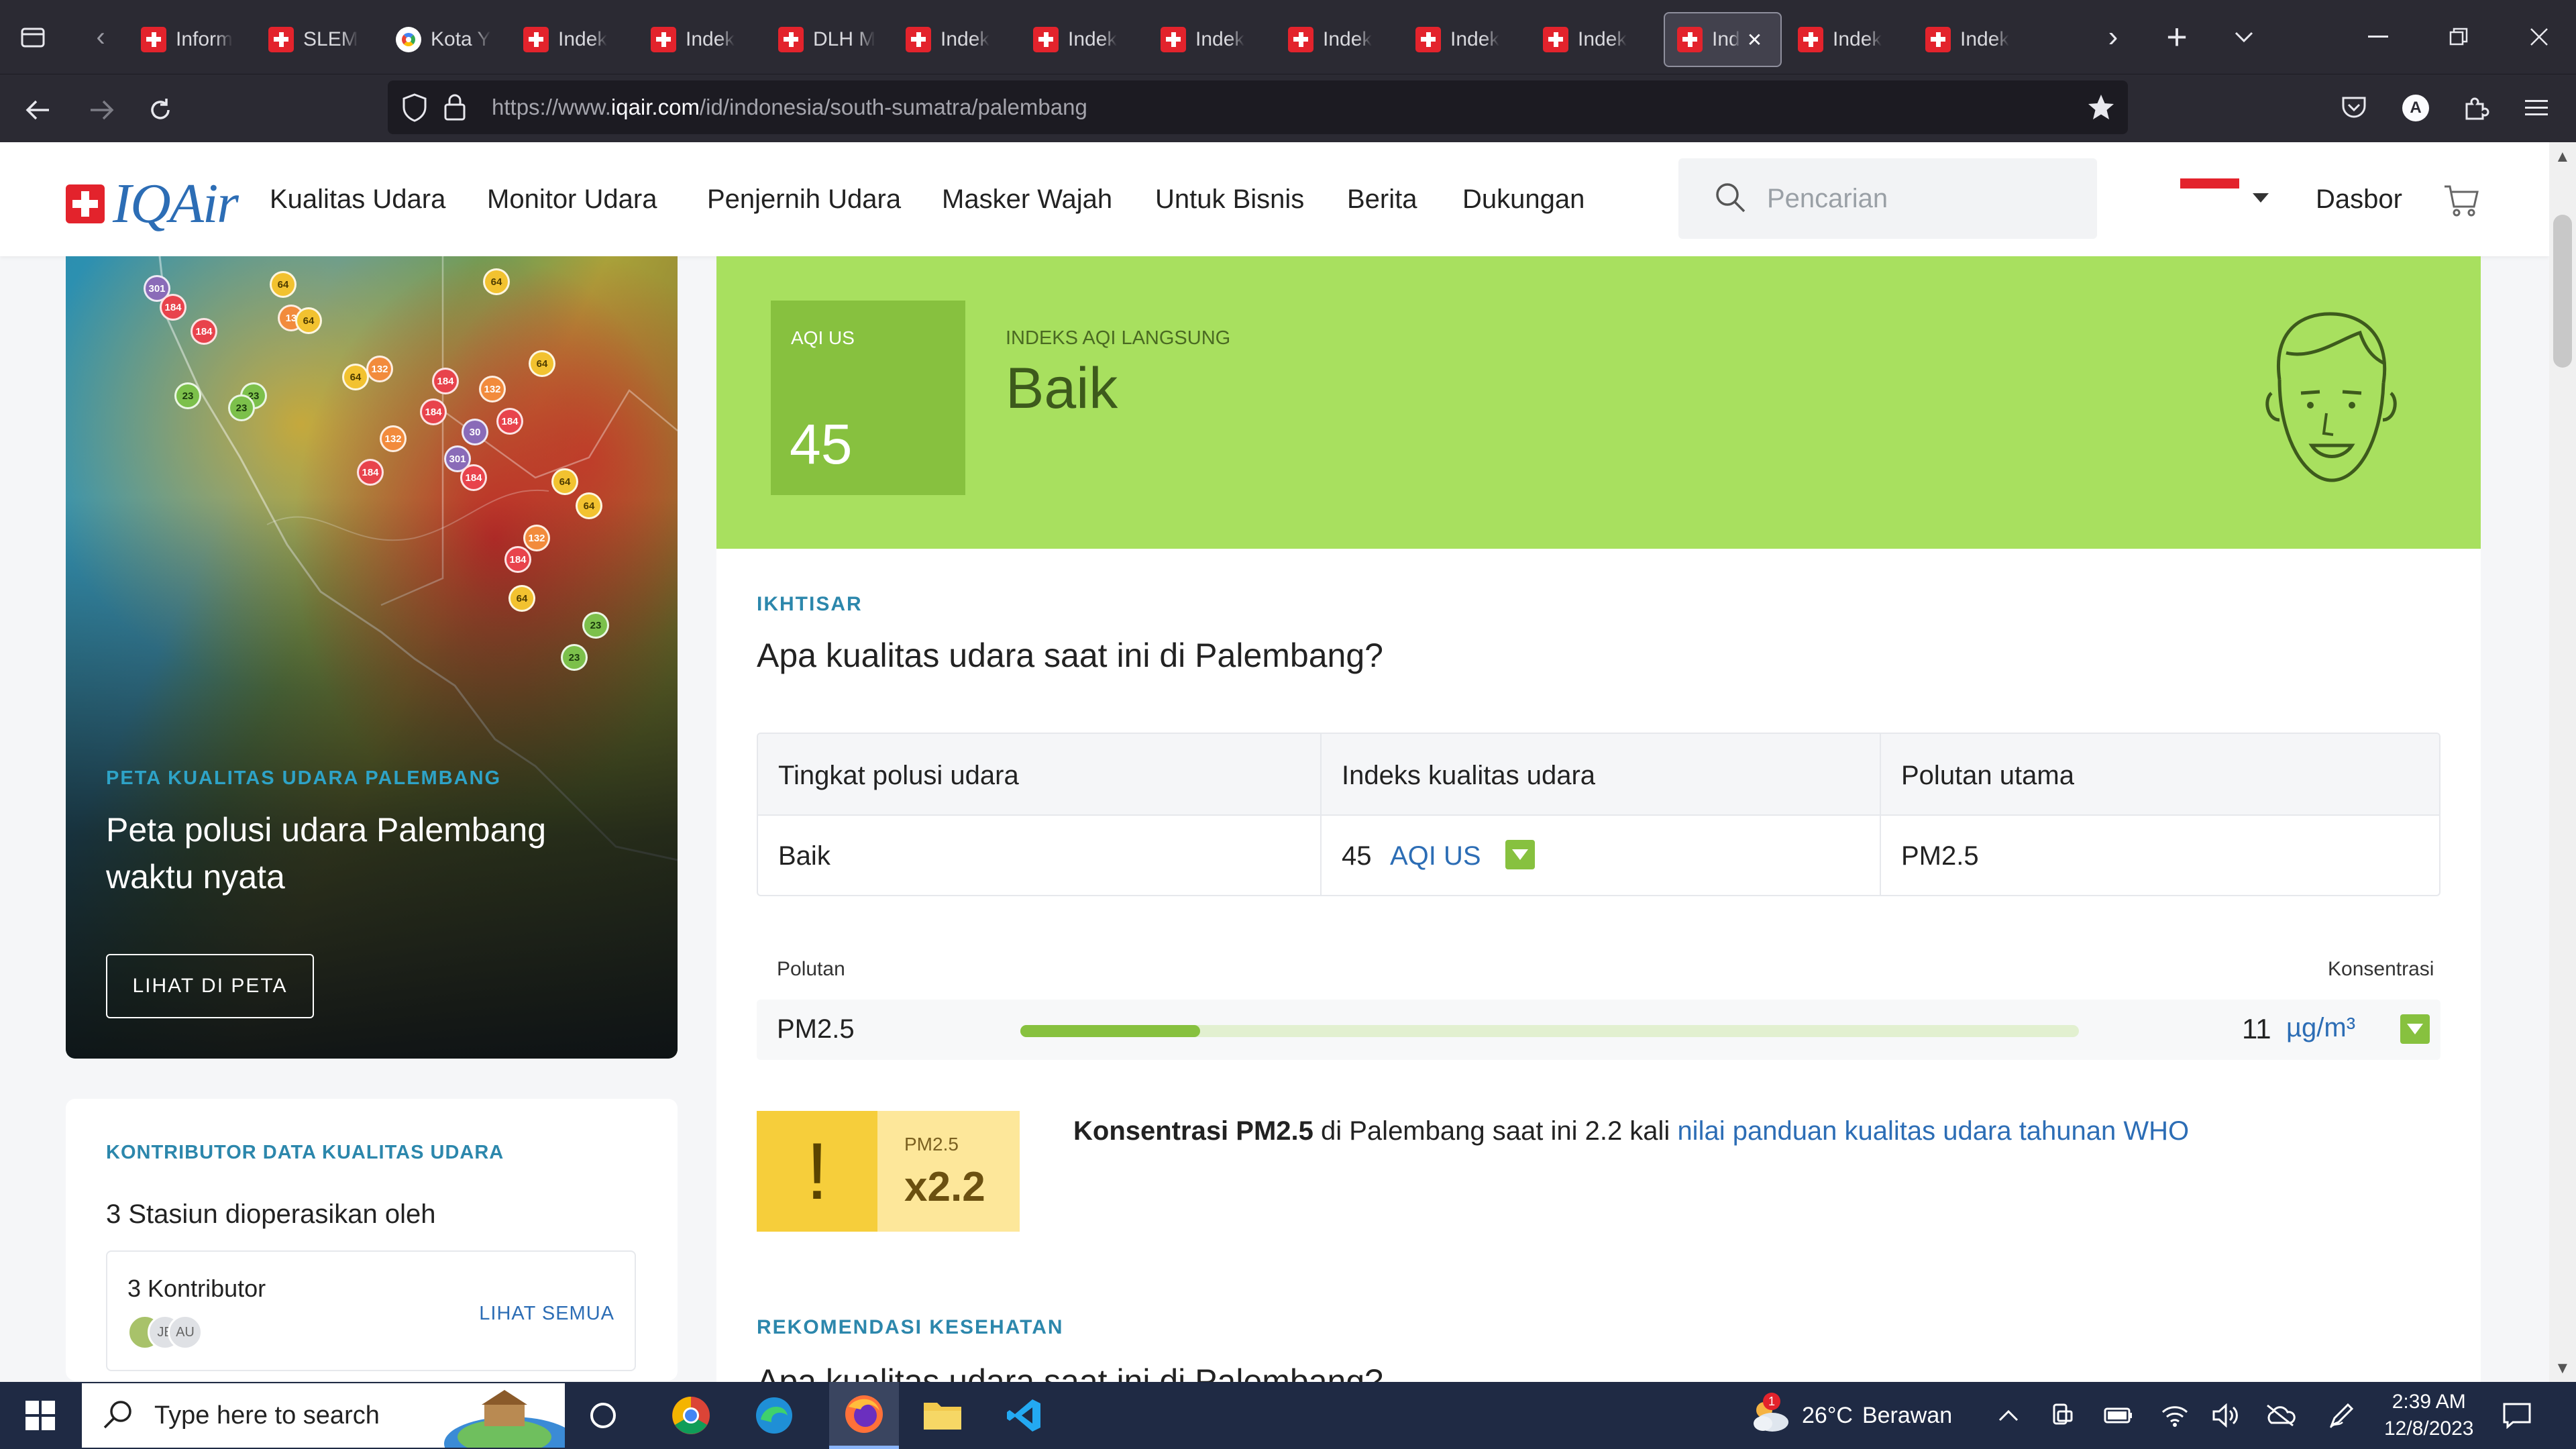 The image size is (2576, 1449). I want to click on taskbar-search-input: Type here to search, so click(330, 1416).